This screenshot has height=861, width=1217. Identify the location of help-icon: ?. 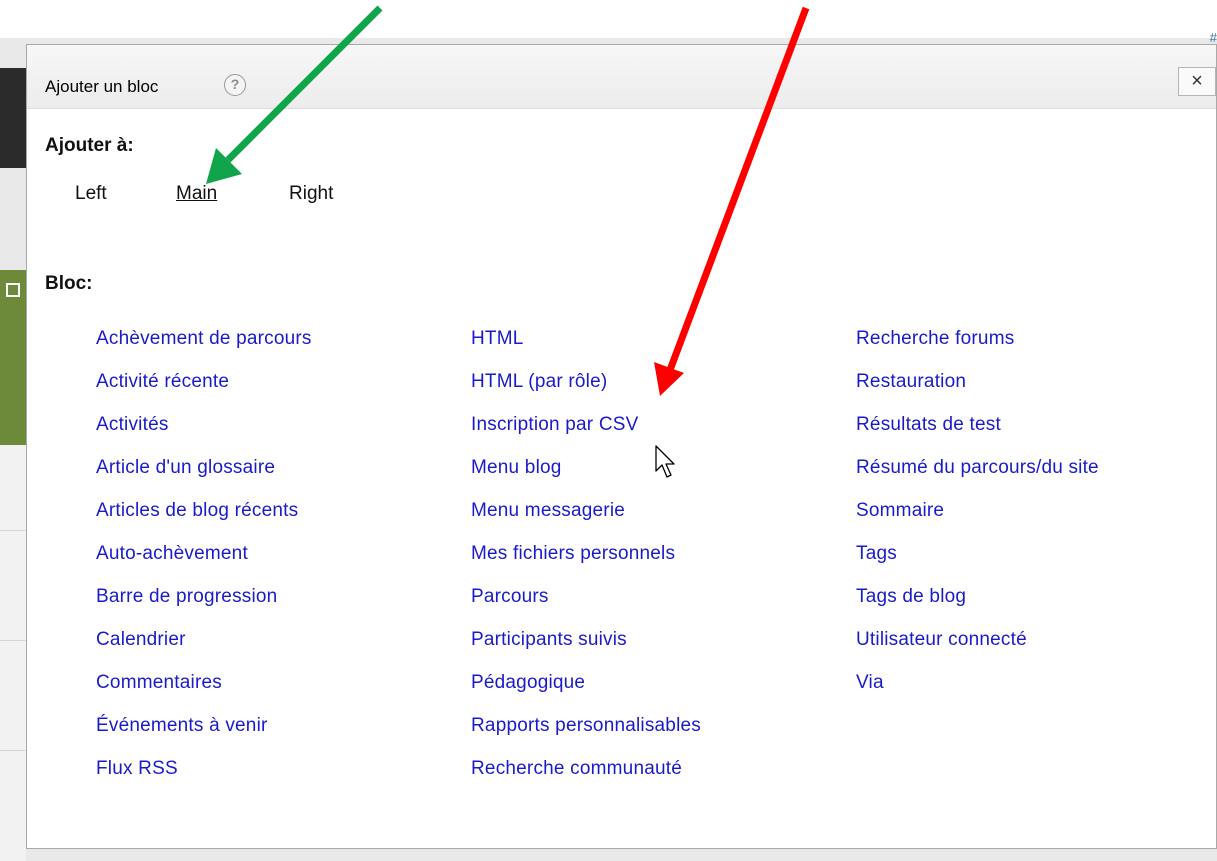
(235, 85).